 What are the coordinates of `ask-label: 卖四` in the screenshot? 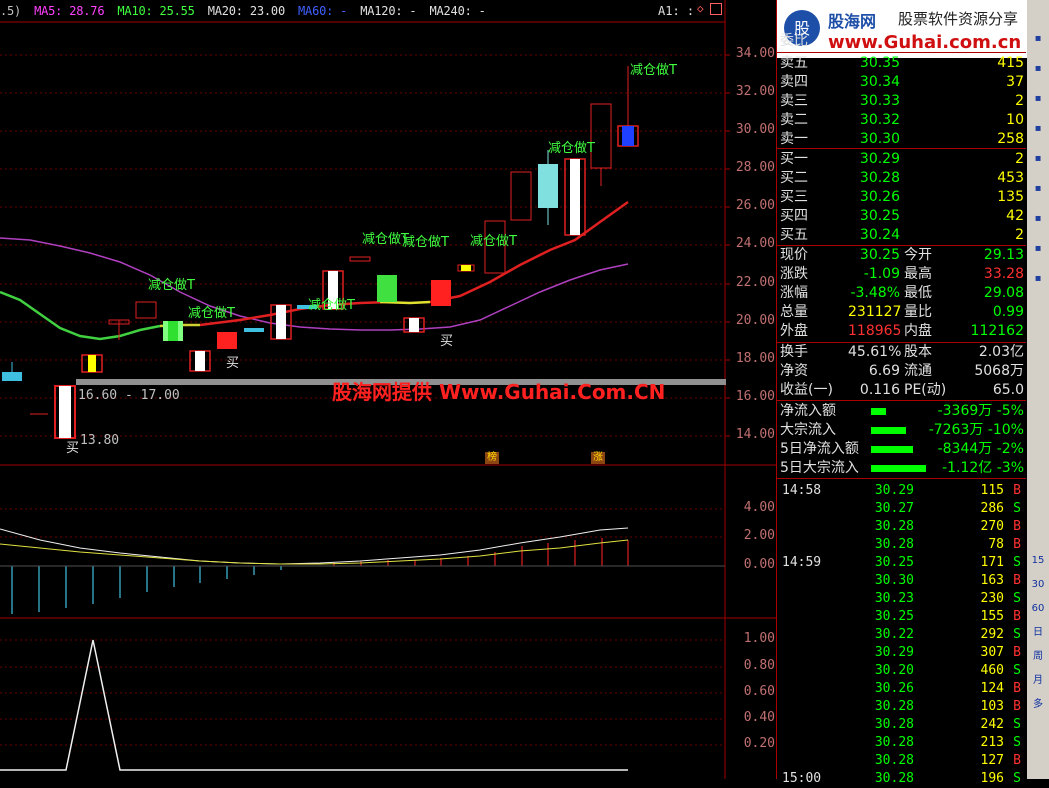 It's located at (794, 82).